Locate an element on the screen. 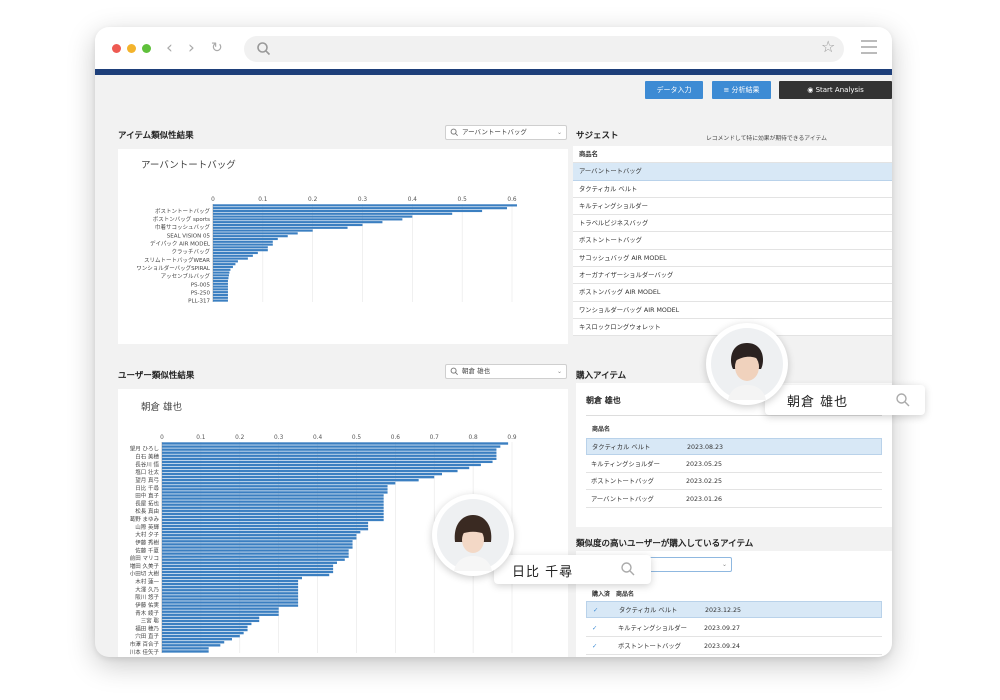 The height and width of the screenshot is (700, 1000). purchased-item-date: 2023.08.23 is located at coordinates (705, 447).